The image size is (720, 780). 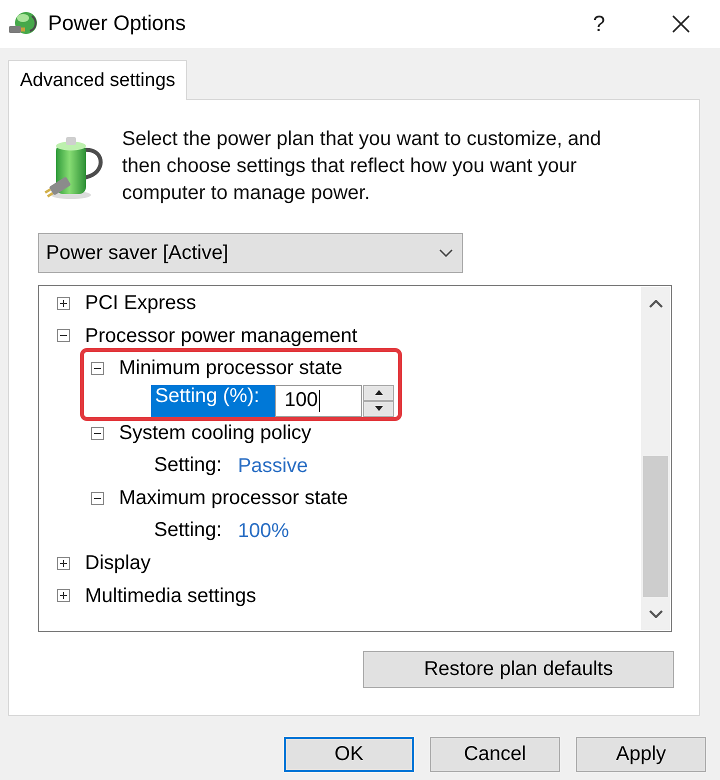 I want to click on tree-item: Display, so click(x=118, y=563).